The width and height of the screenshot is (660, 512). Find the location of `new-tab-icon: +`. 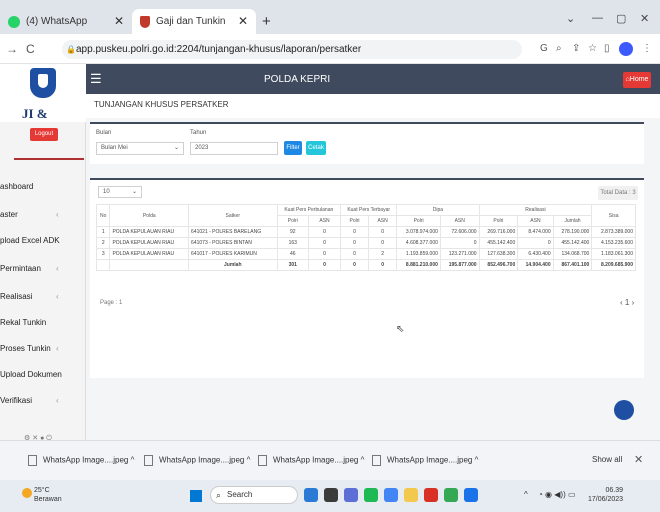

new-tab-icon: + is located at coordinates (266, 21).